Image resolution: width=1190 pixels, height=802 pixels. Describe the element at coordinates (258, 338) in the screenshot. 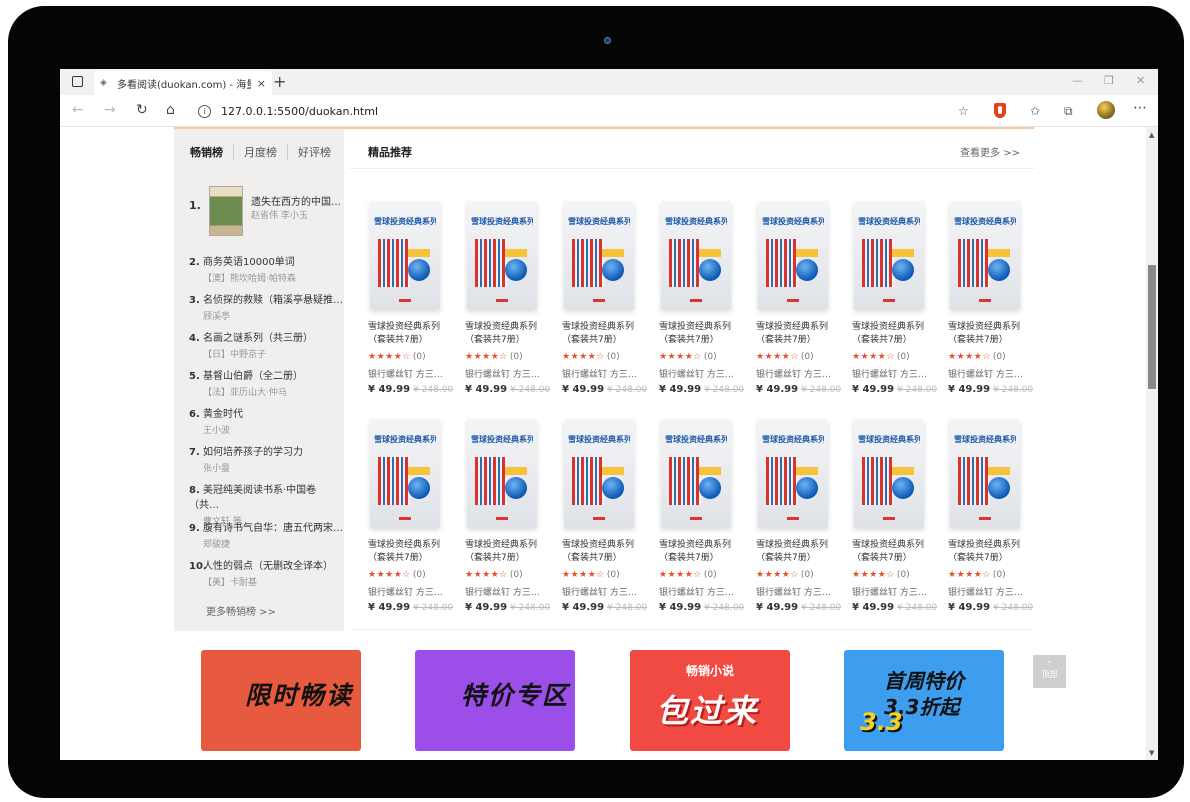

I see `rank-title: 名画之谜系列（共三册）` at that location.